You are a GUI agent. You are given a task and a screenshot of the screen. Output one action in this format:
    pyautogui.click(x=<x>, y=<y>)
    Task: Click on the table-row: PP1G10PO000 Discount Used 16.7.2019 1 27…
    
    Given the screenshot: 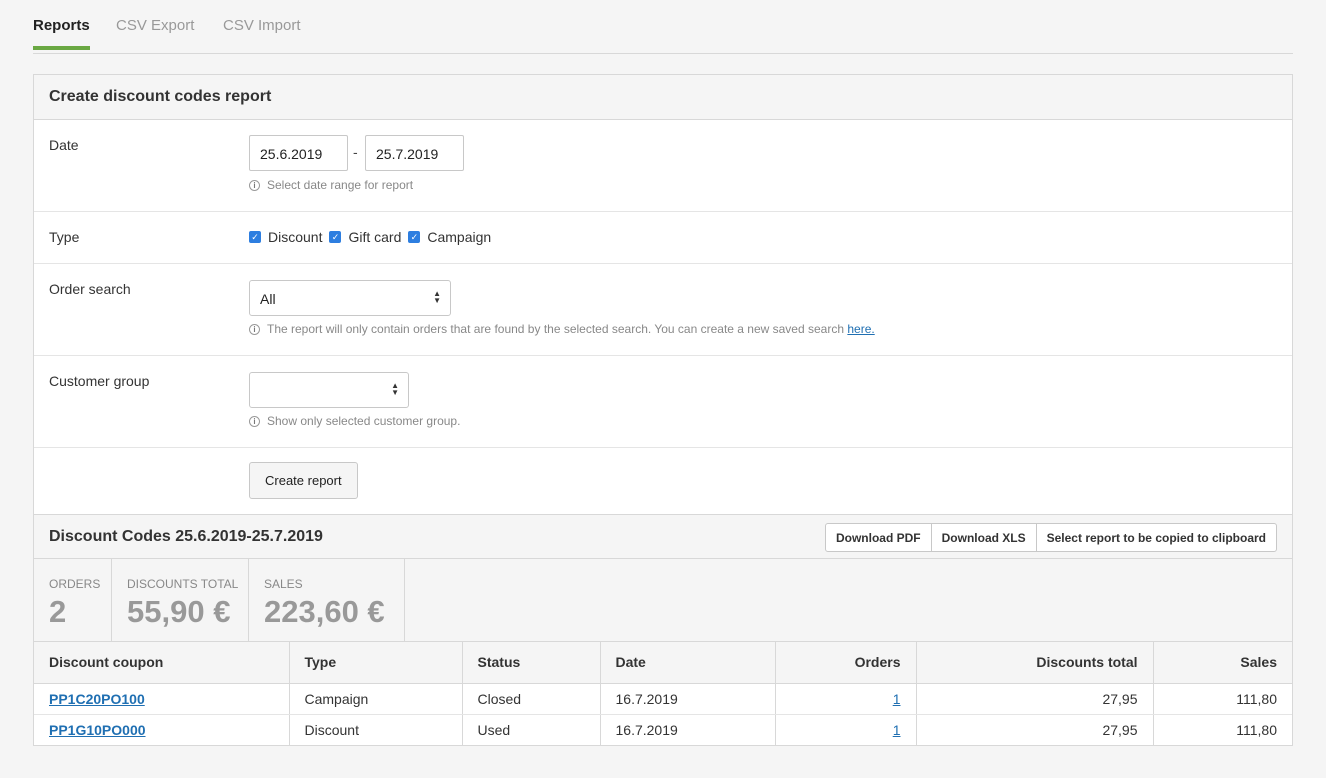 What is the action you would take?
    pyautogui.click(x=663, y=729)
    